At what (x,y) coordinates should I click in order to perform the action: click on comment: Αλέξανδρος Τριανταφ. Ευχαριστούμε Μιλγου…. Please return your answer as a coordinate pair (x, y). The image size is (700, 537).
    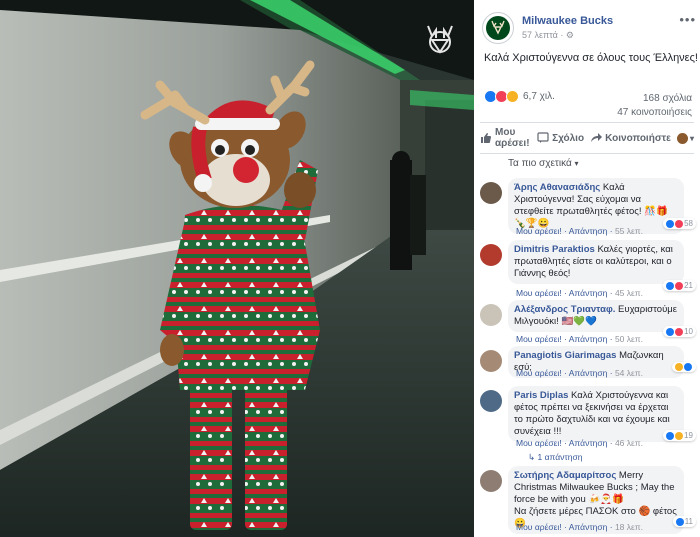
    Looking at the image, I should click on (588, 322).